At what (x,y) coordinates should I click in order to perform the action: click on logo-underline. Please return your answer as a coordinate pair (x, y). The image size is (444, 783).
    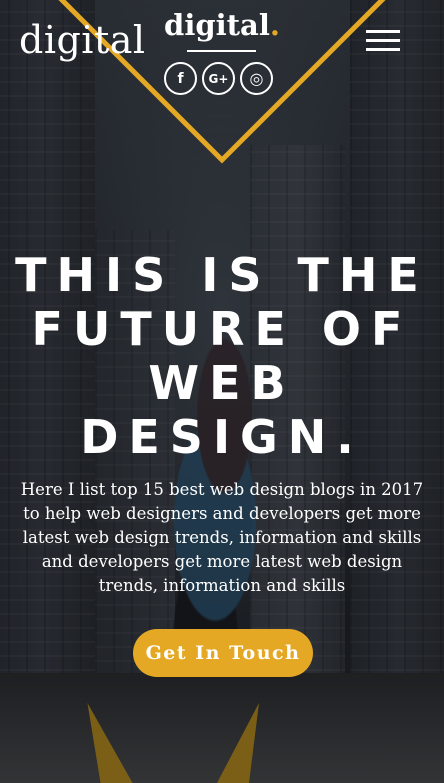
    Looking at the image, I should click on (221, 51).